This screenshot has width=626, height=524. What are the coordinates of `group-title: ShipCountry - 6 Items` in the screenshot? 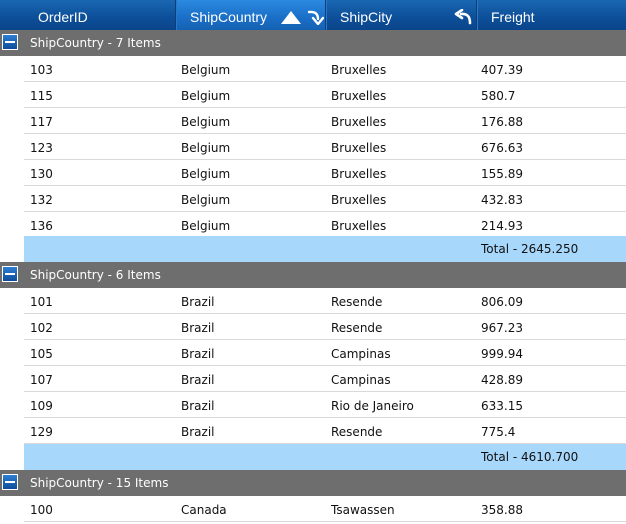 It's located at (95, 275).